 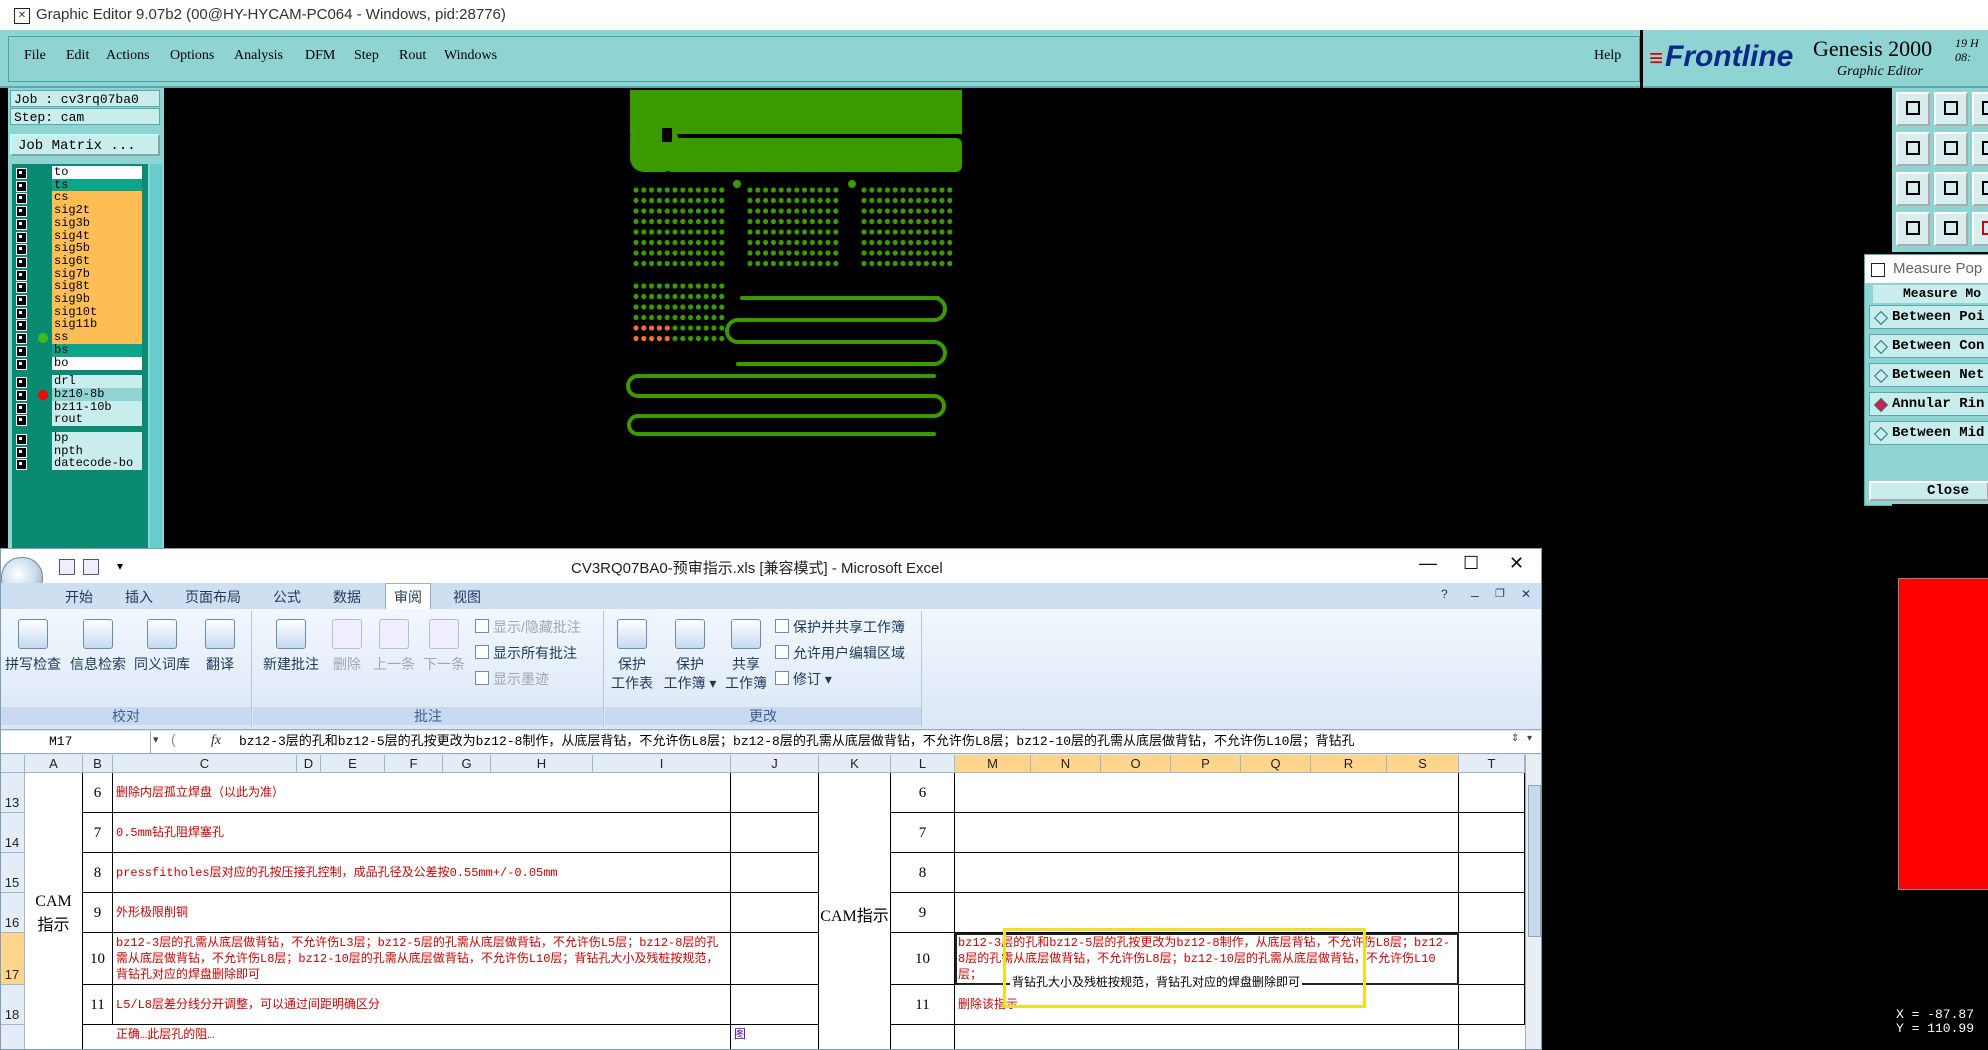 I want to click on protect-share-workbook-button: 保护并共享工作簿, so click(x=840, y=627).